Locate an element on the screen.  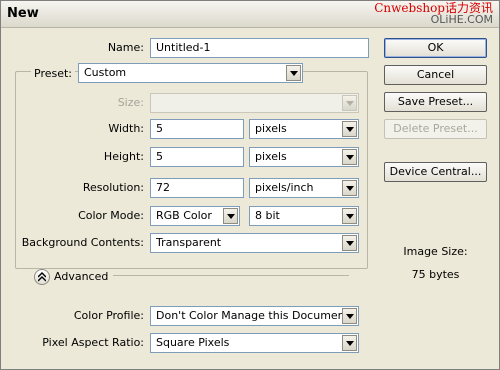
cancel-button: Cancel is located at coordinates (435, 75).